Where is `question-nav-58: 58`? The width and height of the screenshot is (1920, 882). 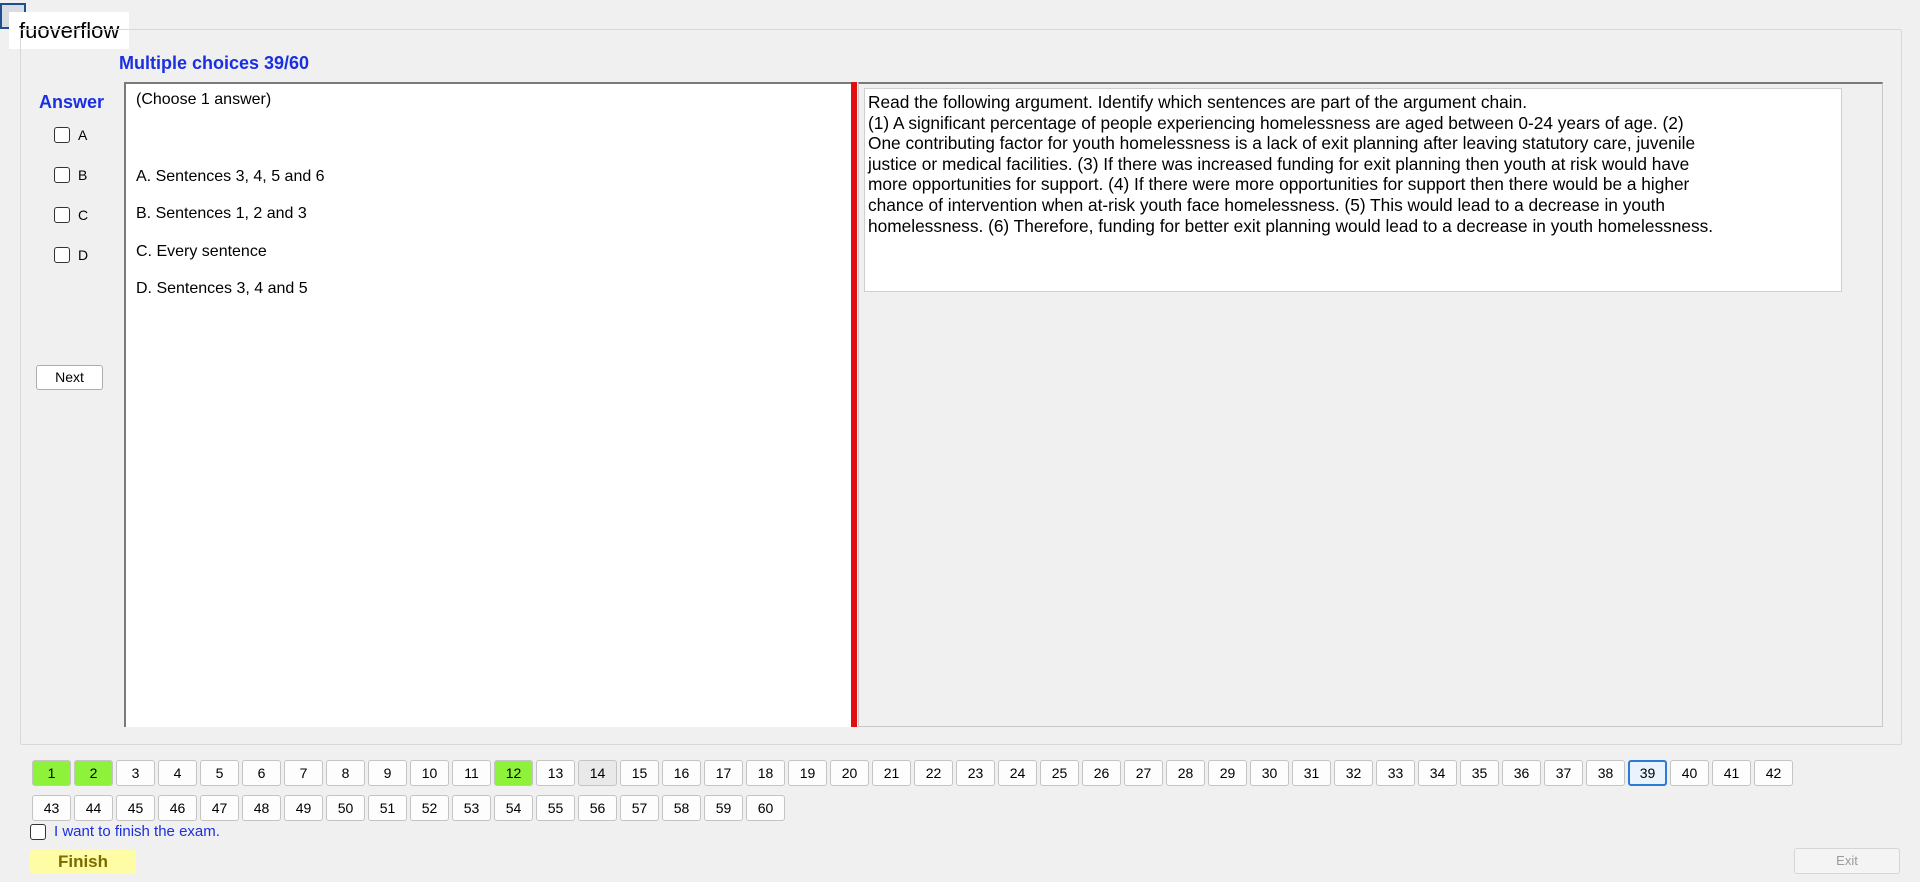 question-nav-58: 58 is located at coordinates (681, 808).